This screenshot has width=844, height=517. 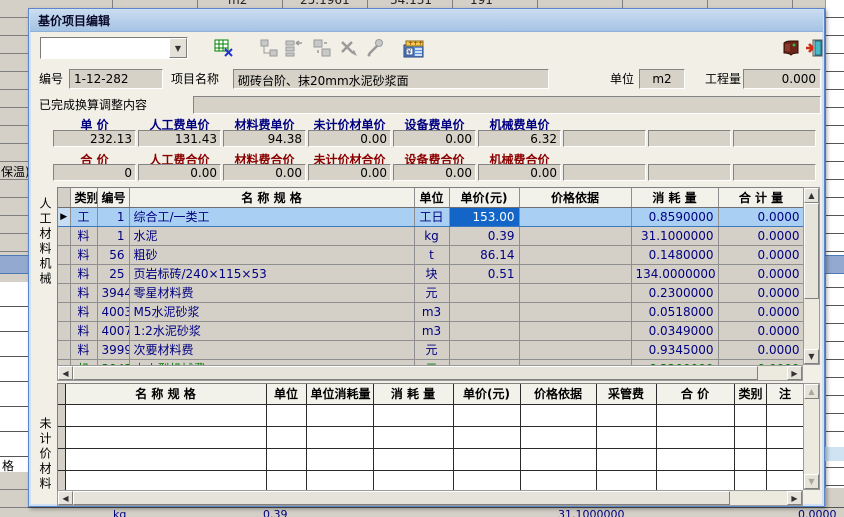 What do you see at coordinates (349, 48) in the screenshot?
I see `delete-button` at bounding box center [349, 48].